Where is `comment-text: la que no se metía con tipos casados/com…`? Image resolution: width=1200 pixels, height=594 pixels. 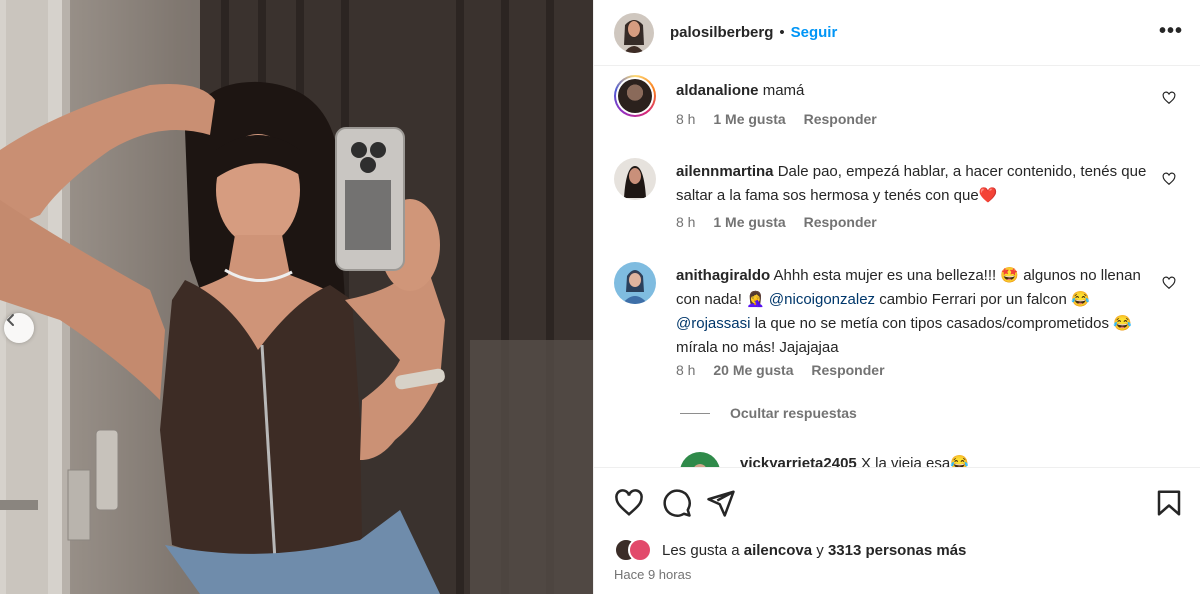
comment-text: la que no se metía con tipos casados/com… is located at coordinates (931, 323).